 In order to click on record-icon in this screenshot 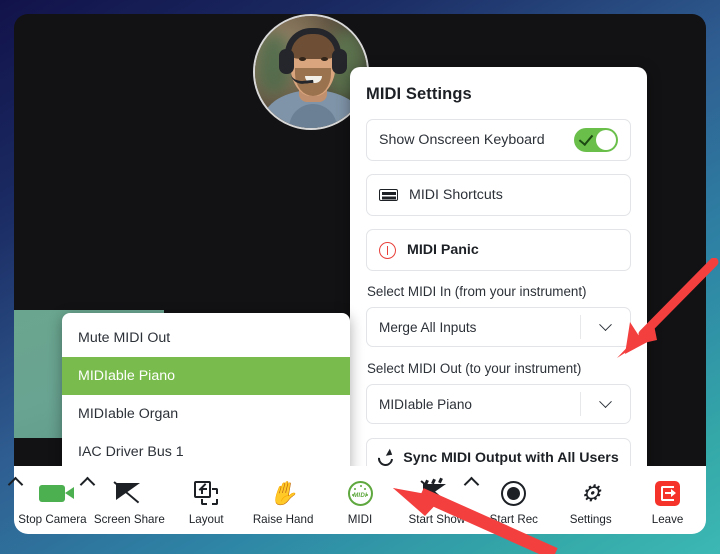, I will do `click(514, 493)`.